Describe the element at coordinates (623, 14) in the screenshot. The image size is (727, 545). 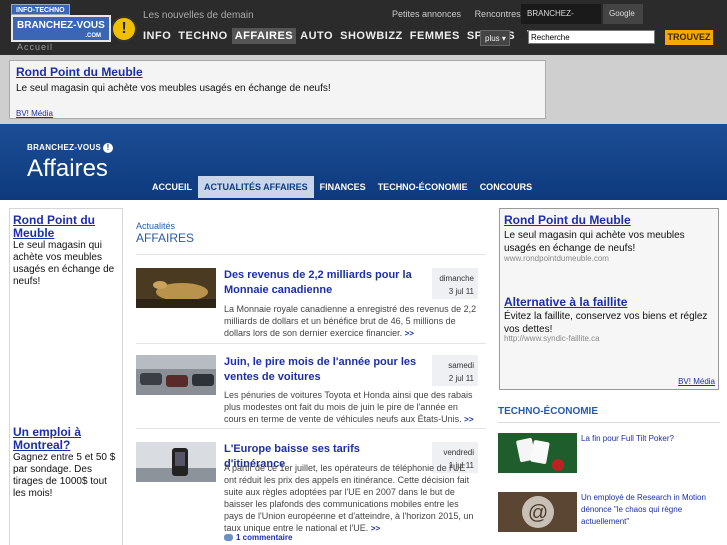
I see `search-tab-google: Google` at that location.